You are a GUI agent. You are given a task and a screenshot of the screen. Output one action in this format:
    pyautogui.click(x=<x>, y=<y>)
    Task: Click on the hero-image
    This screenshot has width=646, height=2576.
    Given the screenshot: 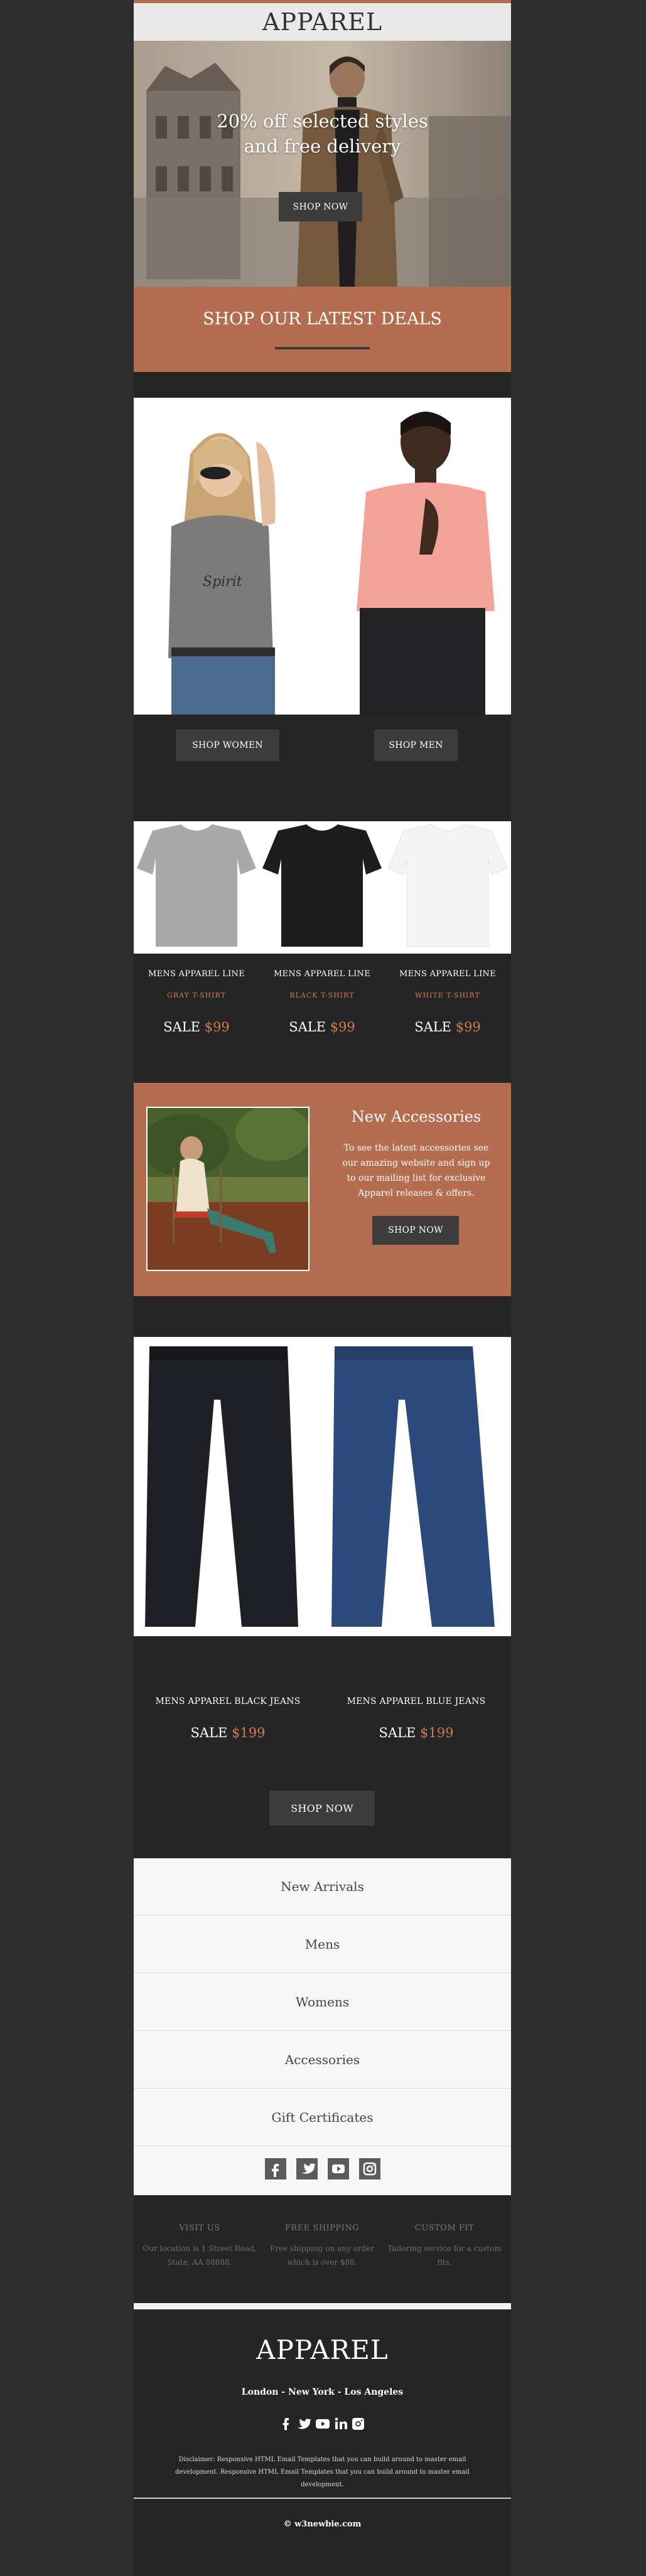 What is the action you would take?
    pyautogui.click(x=322, y=164)
    